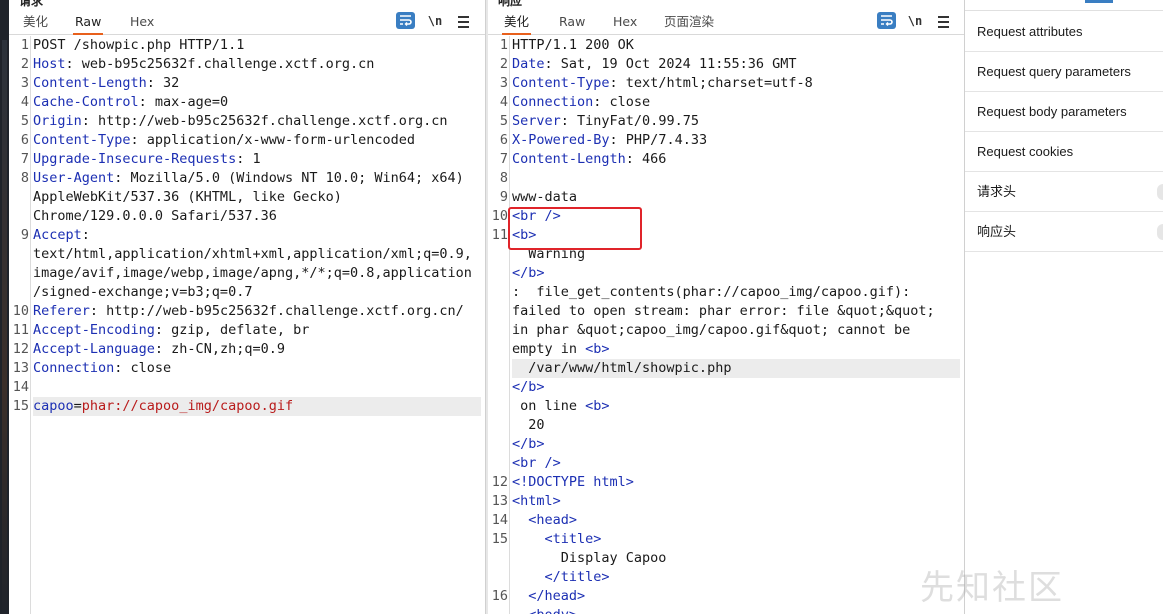 Image resolution: width=1163 pixels, height=614 pixels. I want to click on code-line: 13 Connection: close, so click(247, 368).